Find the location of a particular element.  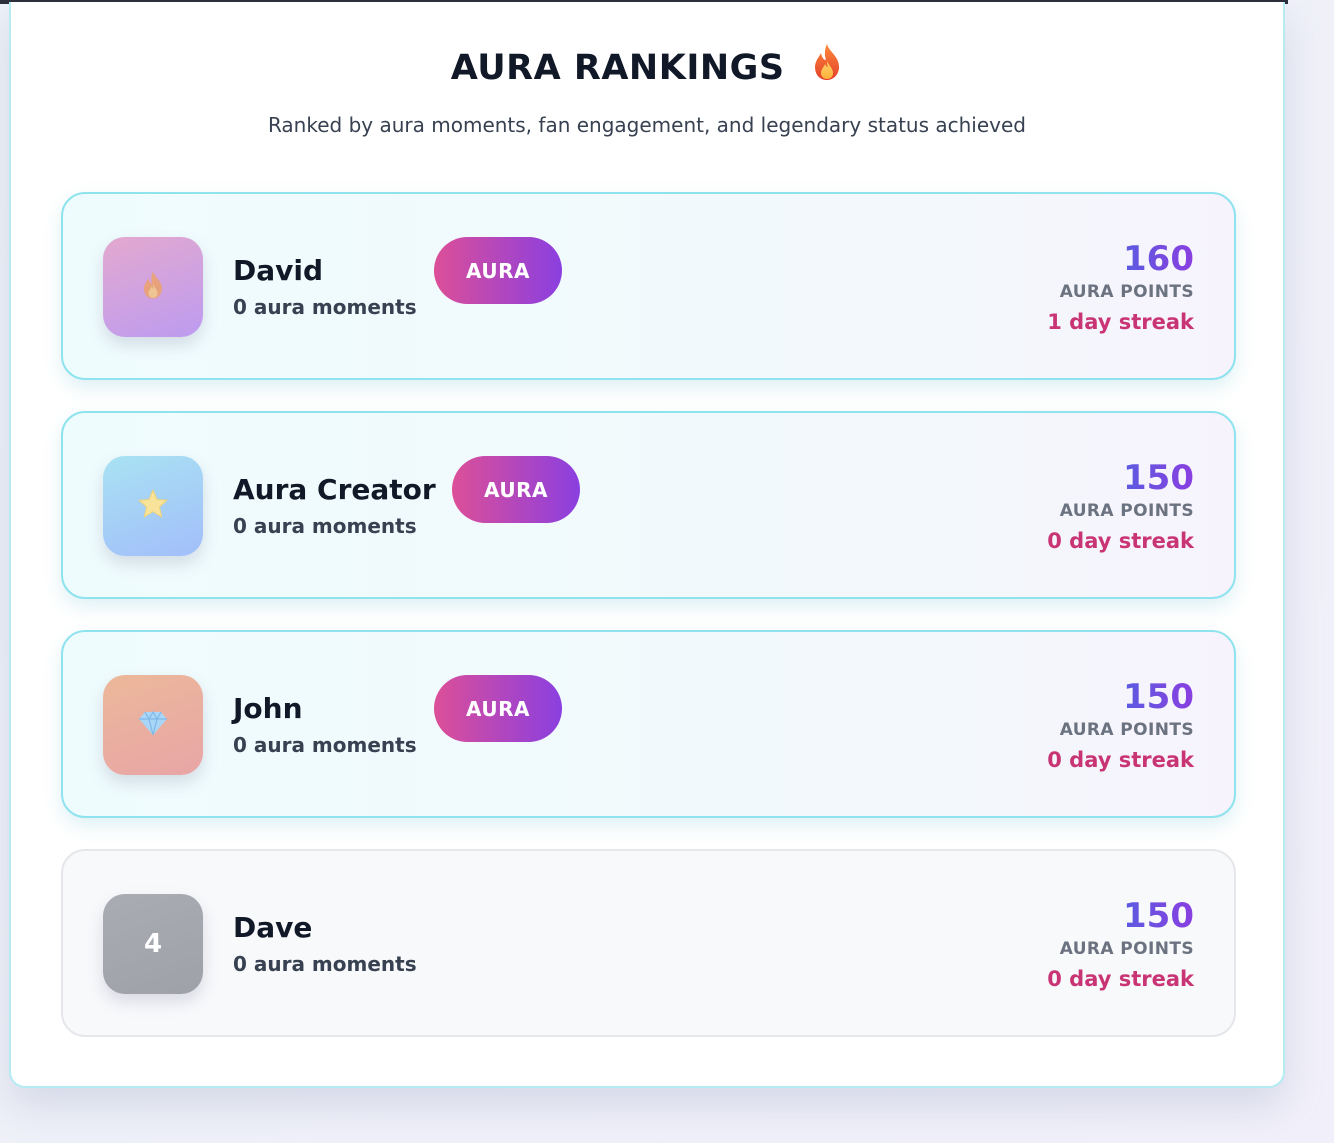

page-title: AURA RANKINGS is located at coordinates (647, 66).